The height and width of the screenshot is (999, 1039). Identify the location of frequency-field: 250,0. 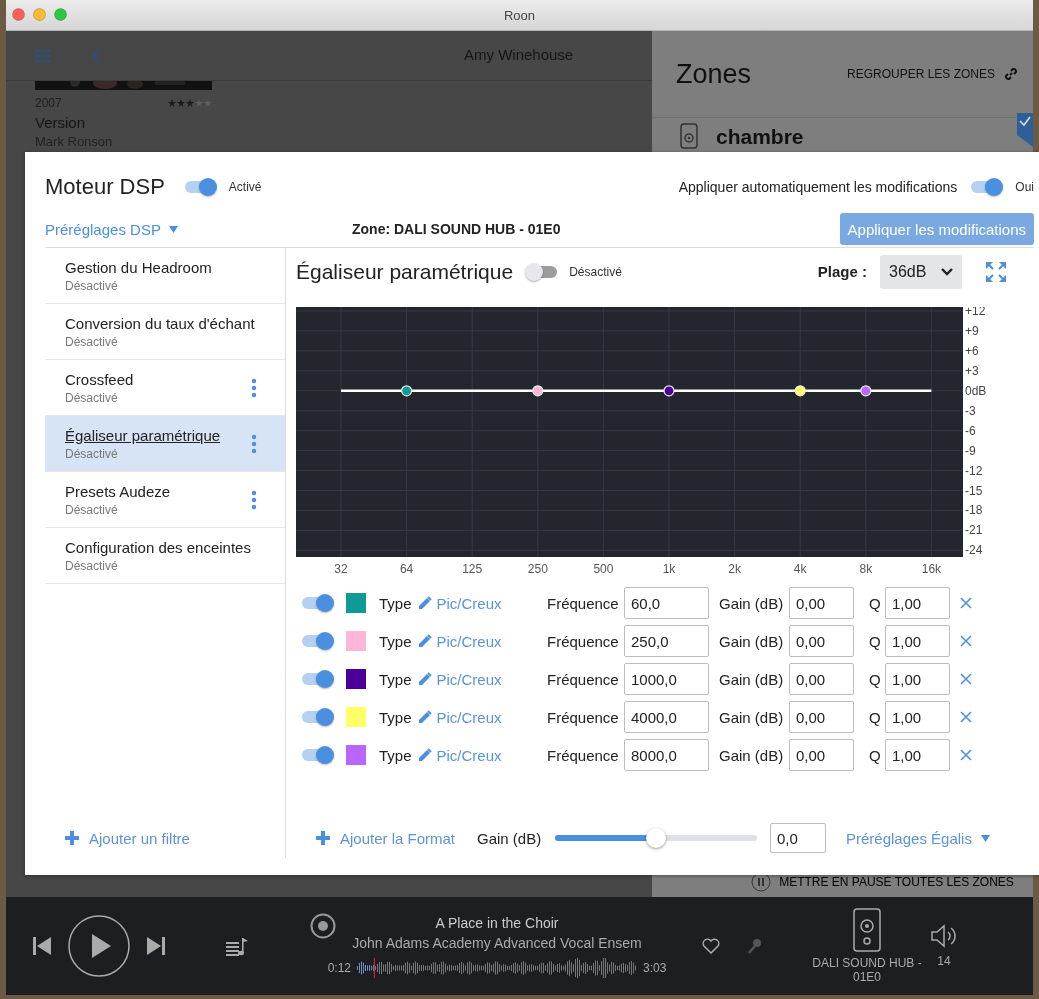
(666, 641).